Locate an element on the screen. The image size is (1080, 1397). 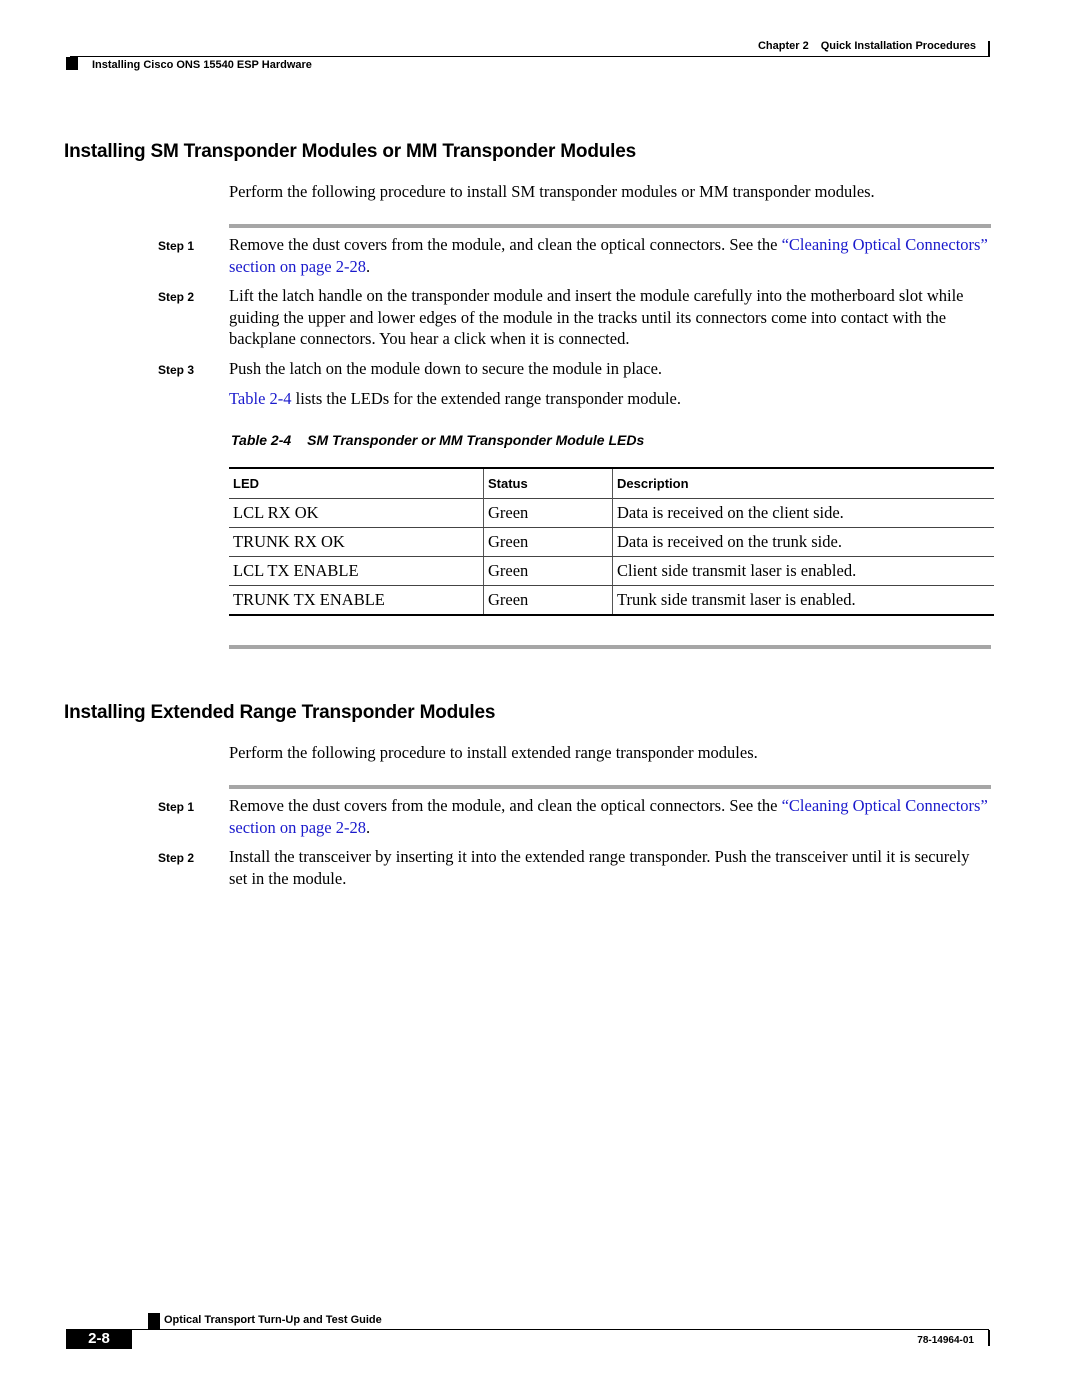
header-tick-mark is located at coordinates (989, 49).